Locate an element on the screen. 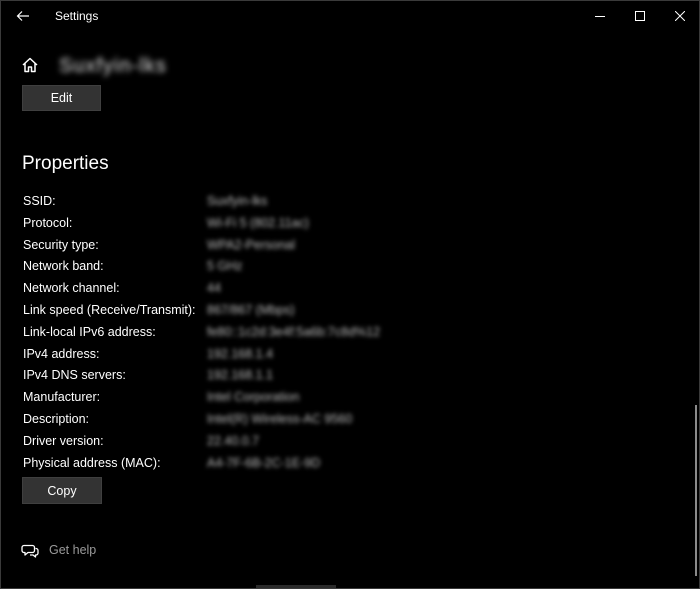 This screenshot has width=700, height=589. property-value: 22.40.0.7 is located at coordinates (233, 440).